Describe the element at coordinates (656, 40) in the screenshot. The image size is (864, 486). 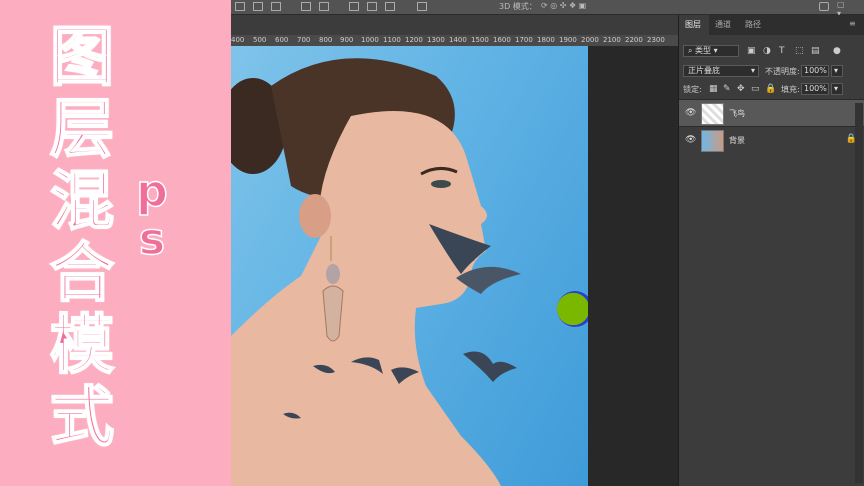
I see `ruler-tick: 2300` at that location.